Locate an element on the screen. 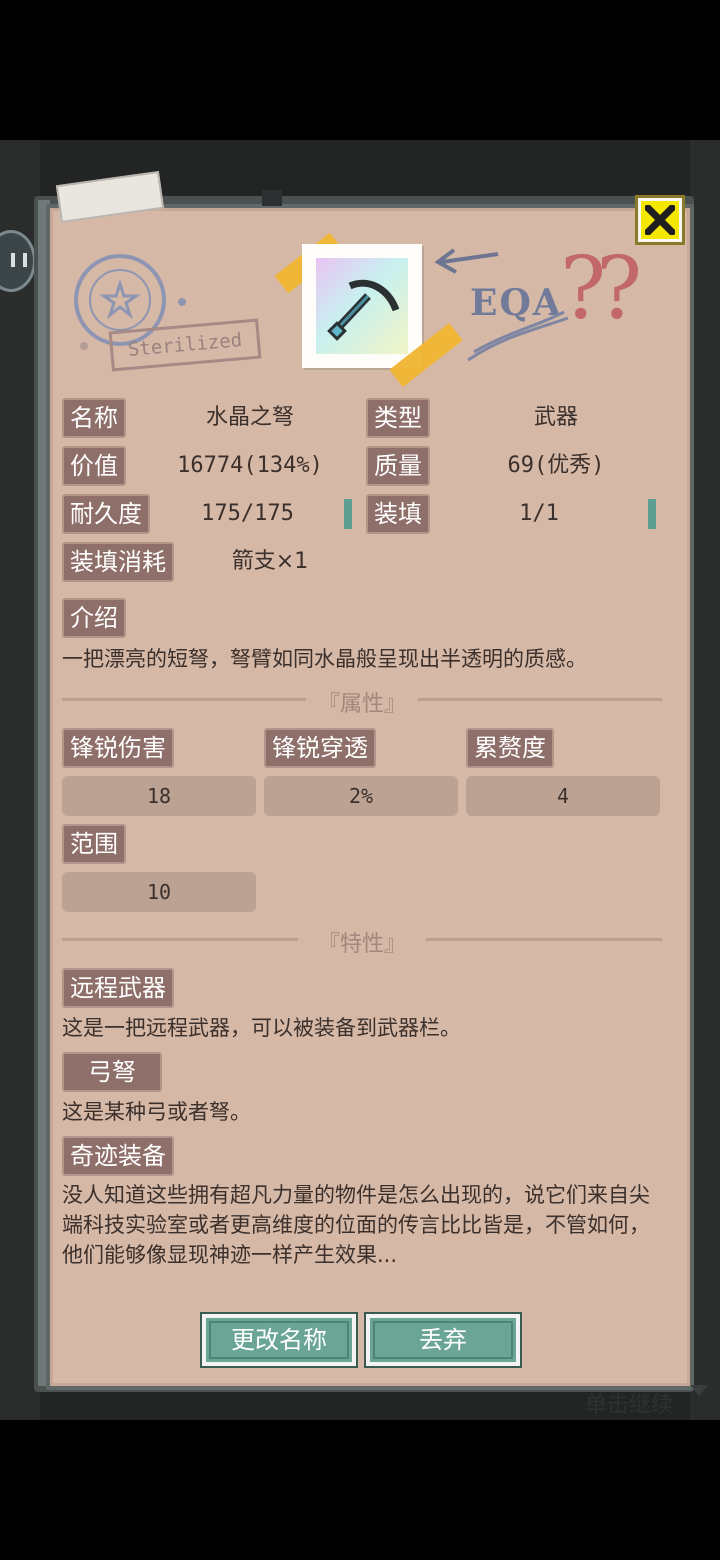 The image size is (720, 1560). name-value: 水晶之弩 is located at coordinates (249, 417).